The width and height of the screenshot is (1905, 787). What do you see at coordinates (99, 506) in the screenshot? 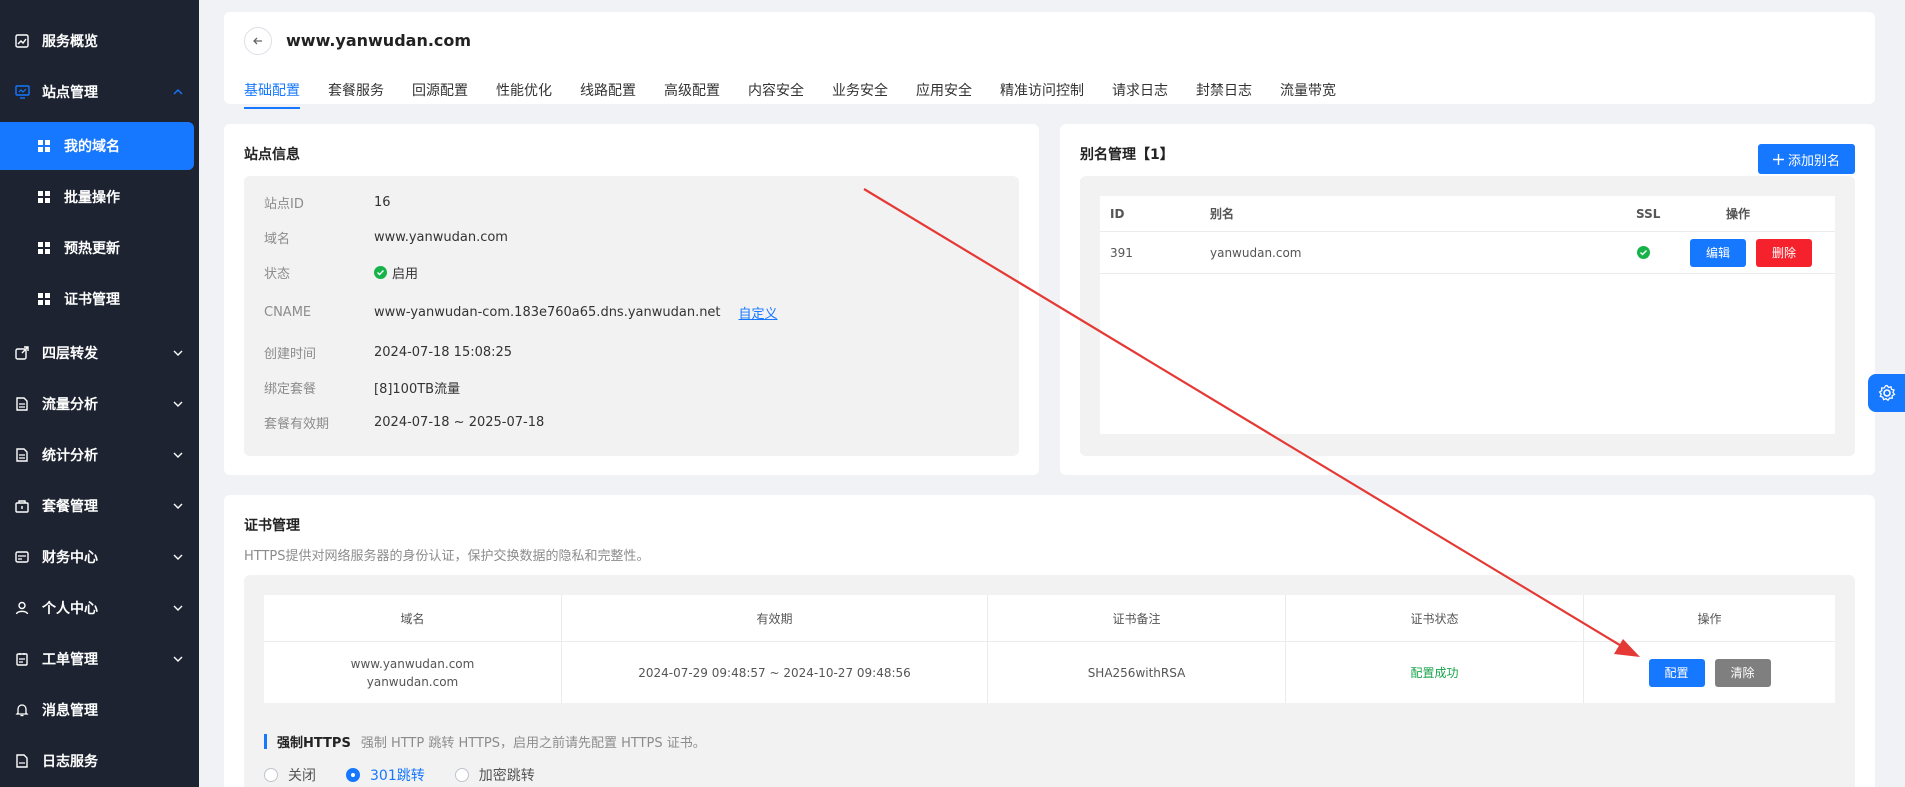
I see `sidebar-item-packages: 套餐管理` at bounding box center [99, 506].